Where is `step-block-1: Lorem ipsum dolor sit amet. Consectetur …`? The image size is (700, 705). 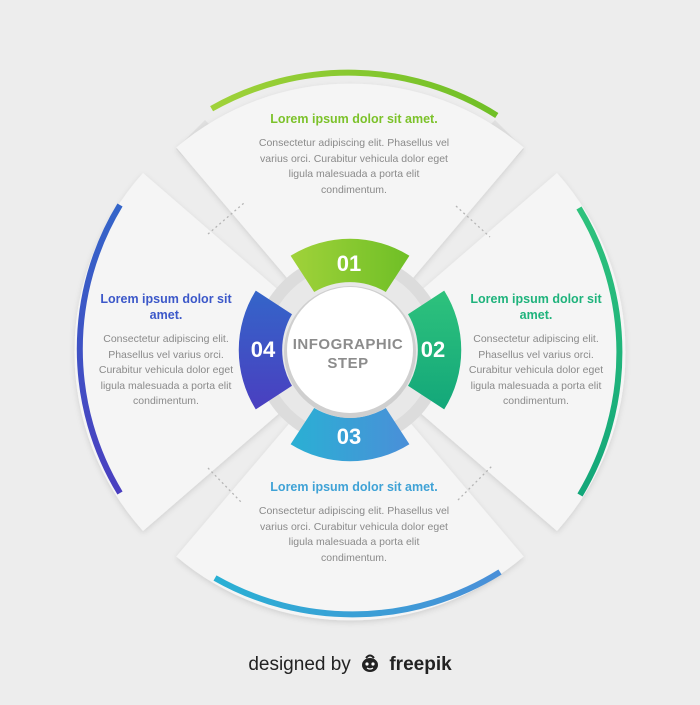 step-block-1: Lorem ipsum dolor sit amet. Consectetur … is located at coordinates (354, 154).